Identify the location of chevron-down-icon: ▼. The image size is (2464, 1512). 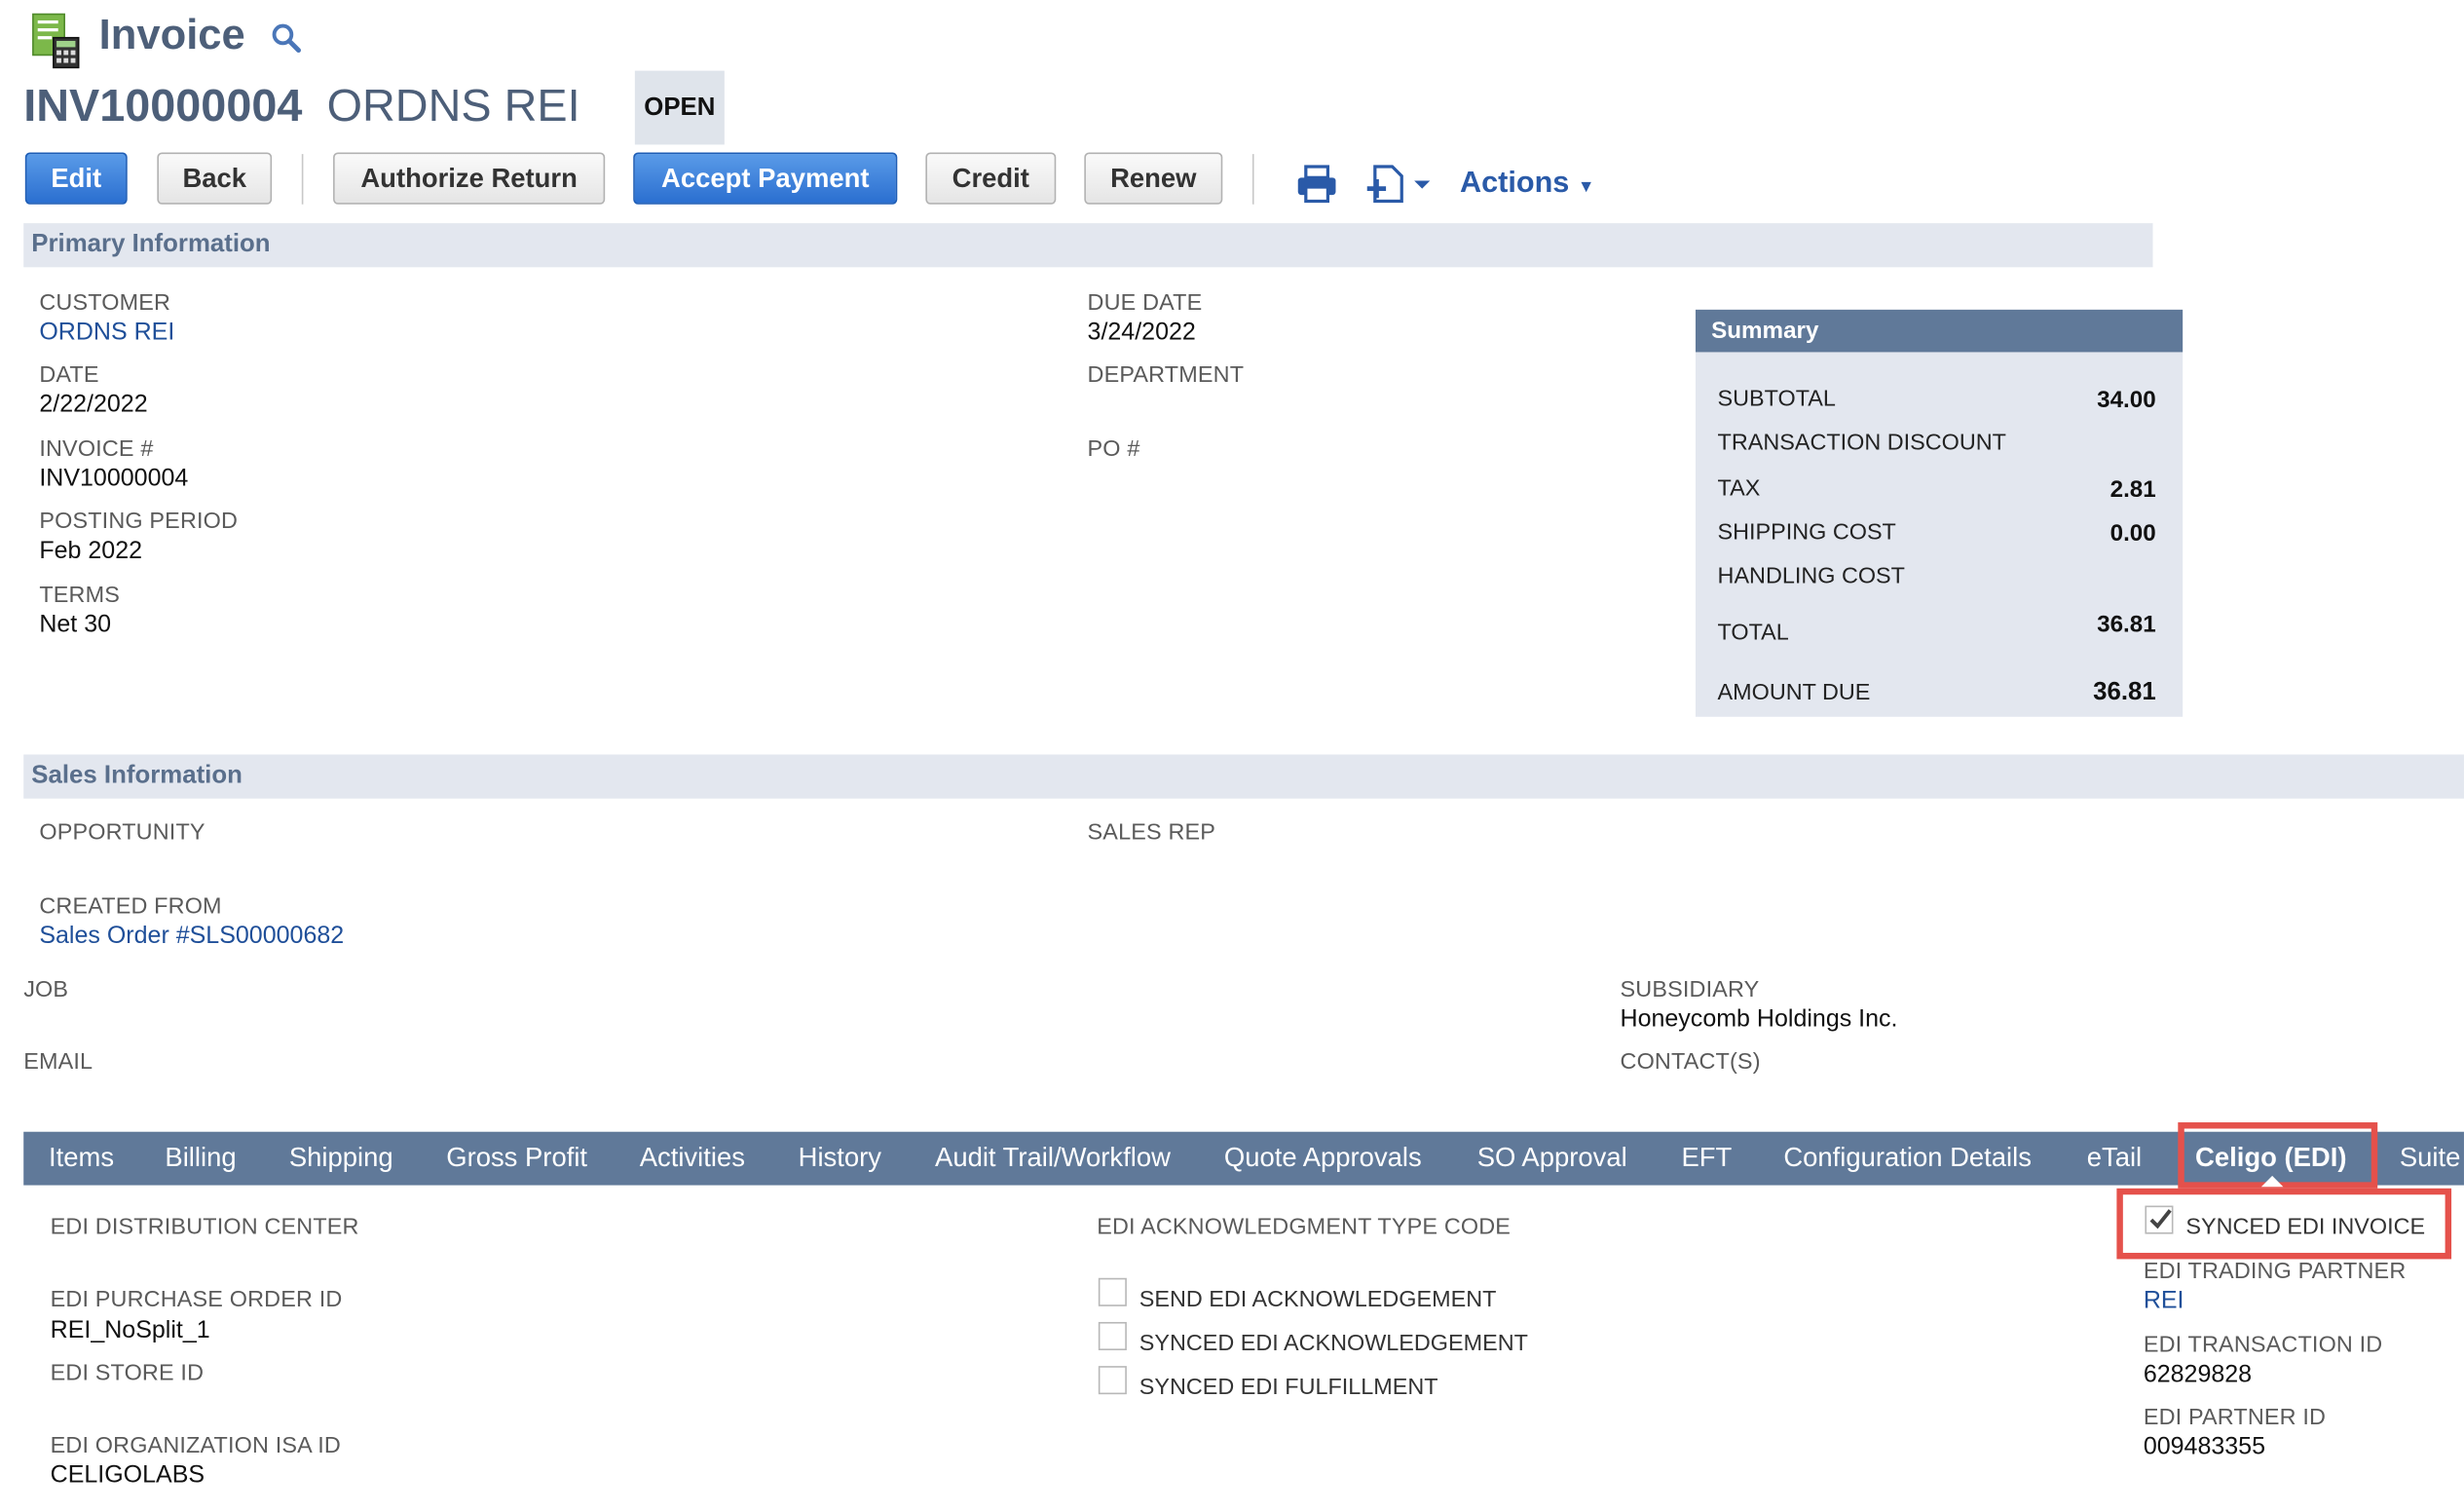
(1586, 187).